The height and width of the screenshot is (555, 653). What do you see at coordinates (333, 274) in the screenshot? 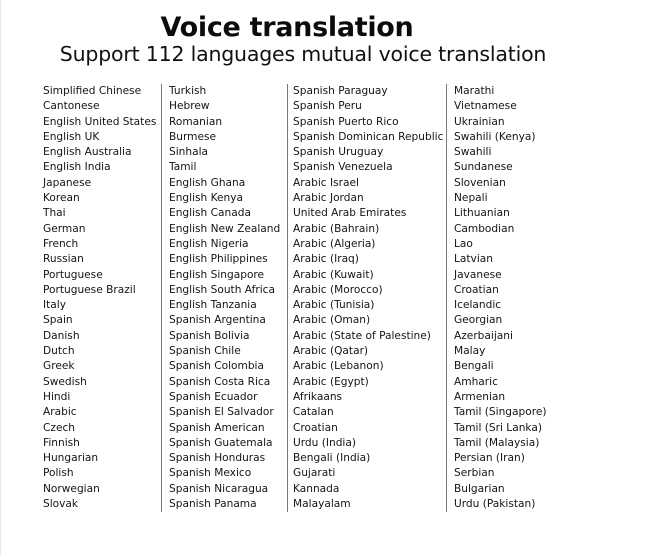
I see `language-item: Arabic (Kuwait)` at bounding box center [333, 274].